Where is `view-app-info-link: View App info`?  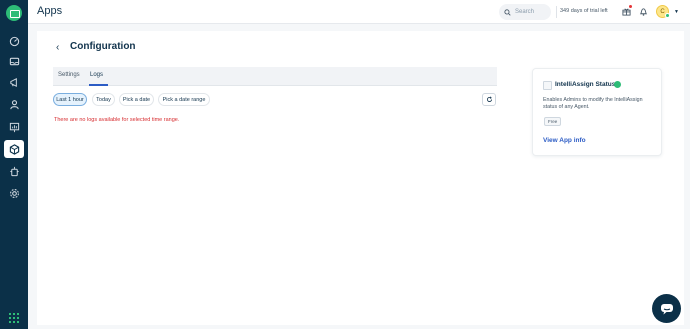
view-app-info-link: View App info is located at coordinates (564, 140).